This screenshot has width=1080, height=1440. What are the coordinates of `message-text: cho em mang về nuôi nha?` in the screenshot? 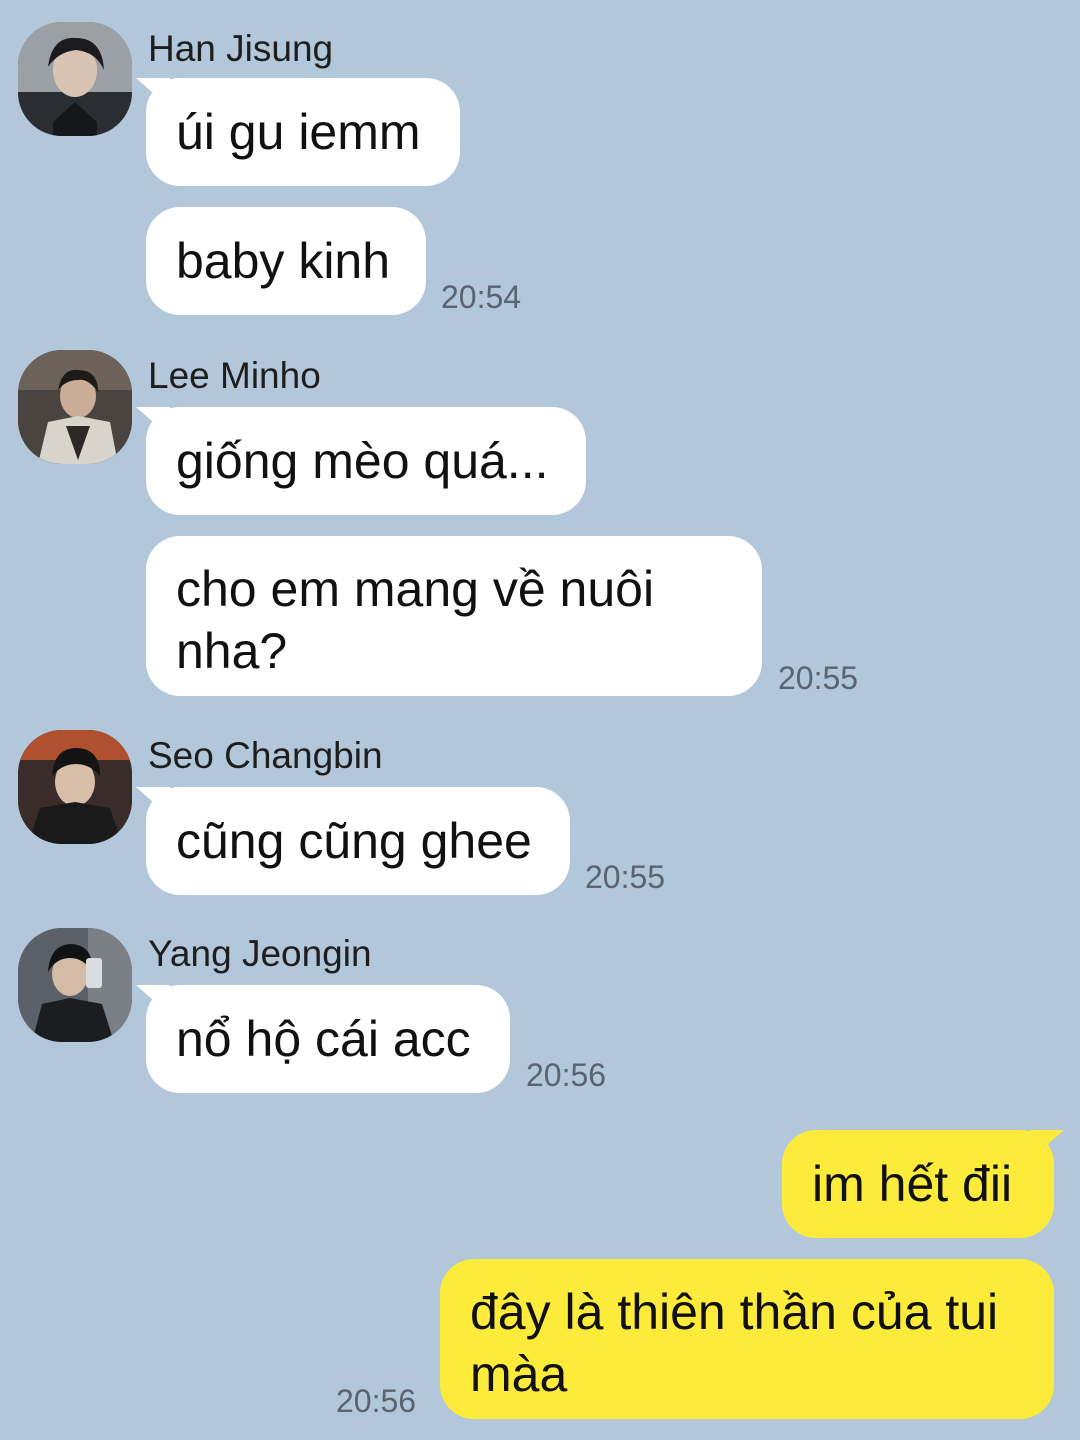 It's located at (415, 620).